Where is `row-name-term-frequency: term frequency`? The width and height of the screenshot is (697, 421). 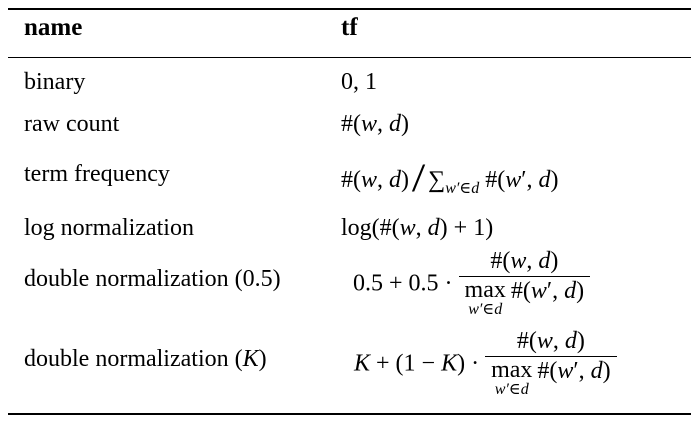
row-name-term-frequency: term frequency is located at coordinates (97, 174).